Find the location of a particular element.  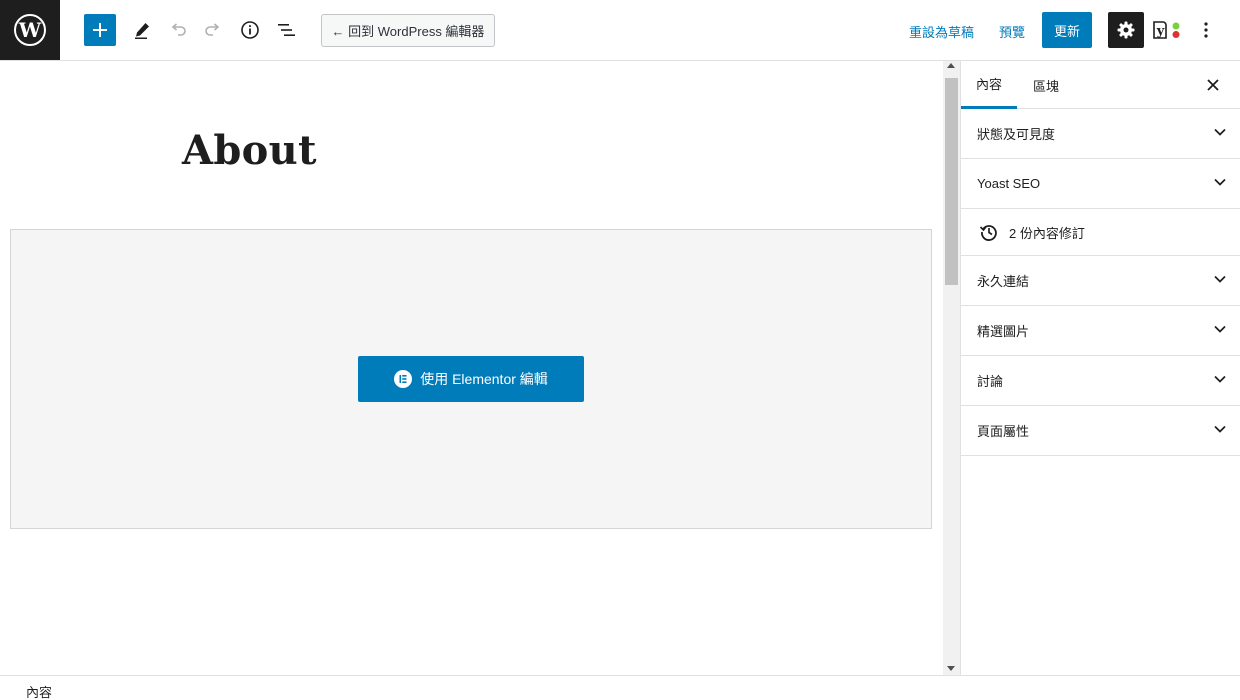

editor-header: W ← 回到 WordPress 編輯器 重設為草稿 預覽 更新 y is located at coordinates (620, 30).